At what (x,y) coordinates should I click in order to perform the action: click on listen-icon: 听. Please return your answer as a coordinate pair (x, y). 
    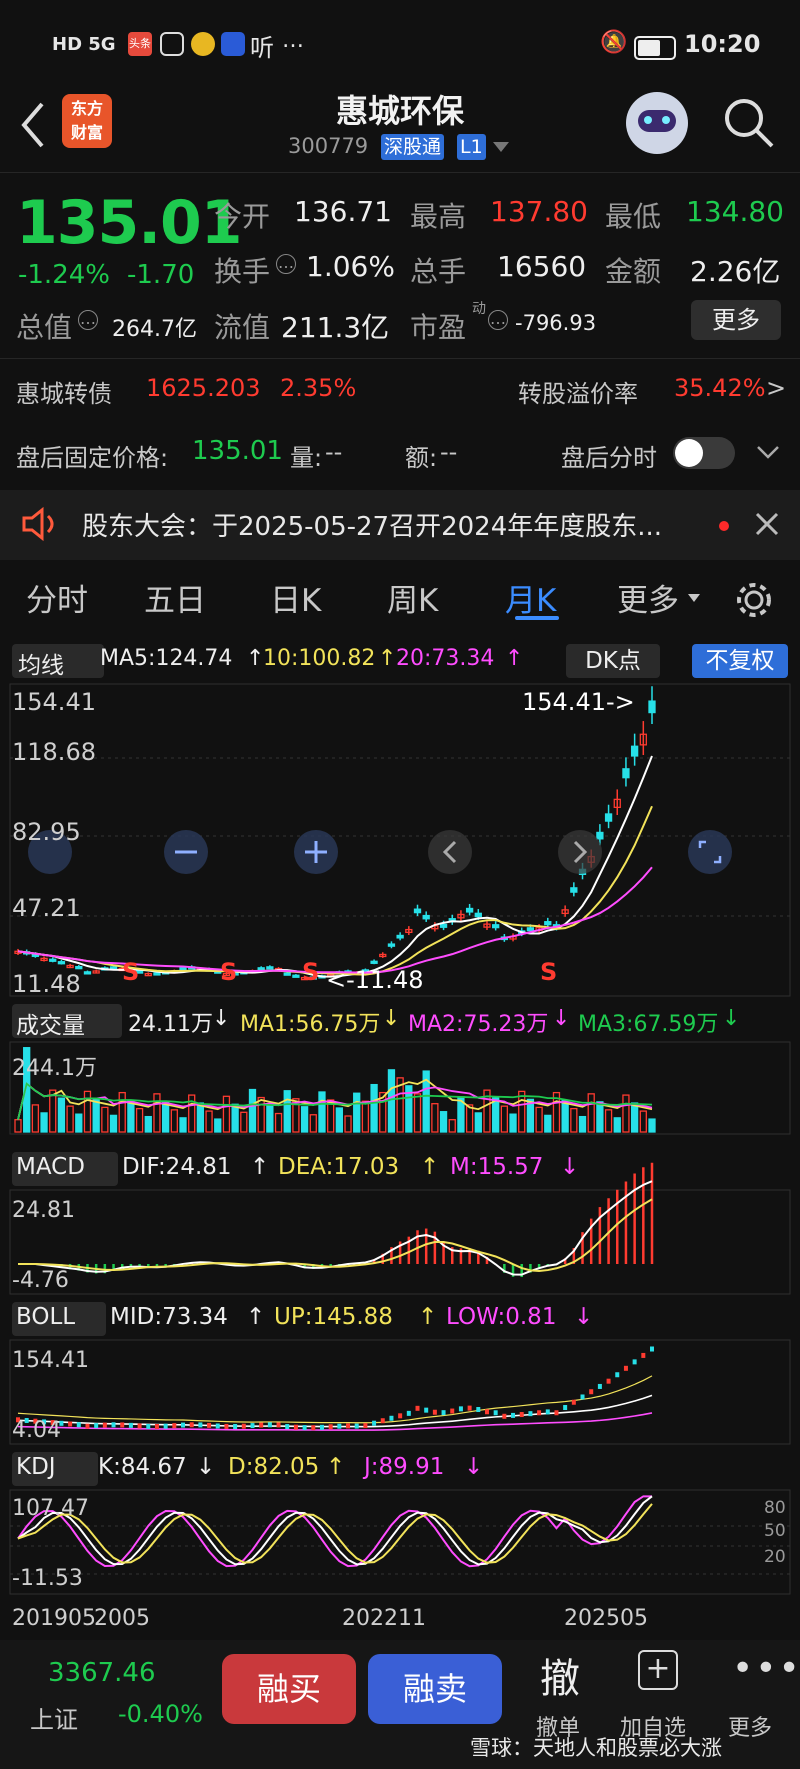
    Looking at the image, I should click on (262, 48).